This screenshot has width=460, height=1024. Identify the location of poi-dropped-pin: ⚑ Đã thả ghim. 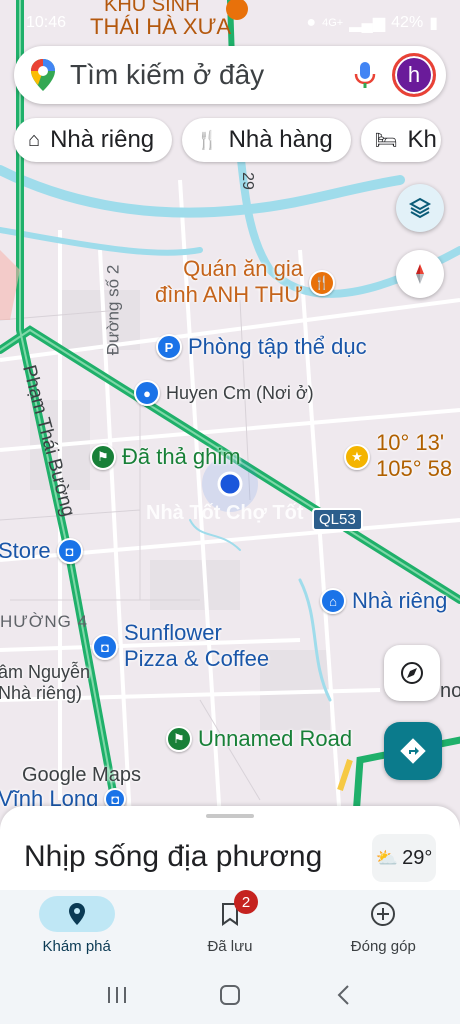
(165, 457).